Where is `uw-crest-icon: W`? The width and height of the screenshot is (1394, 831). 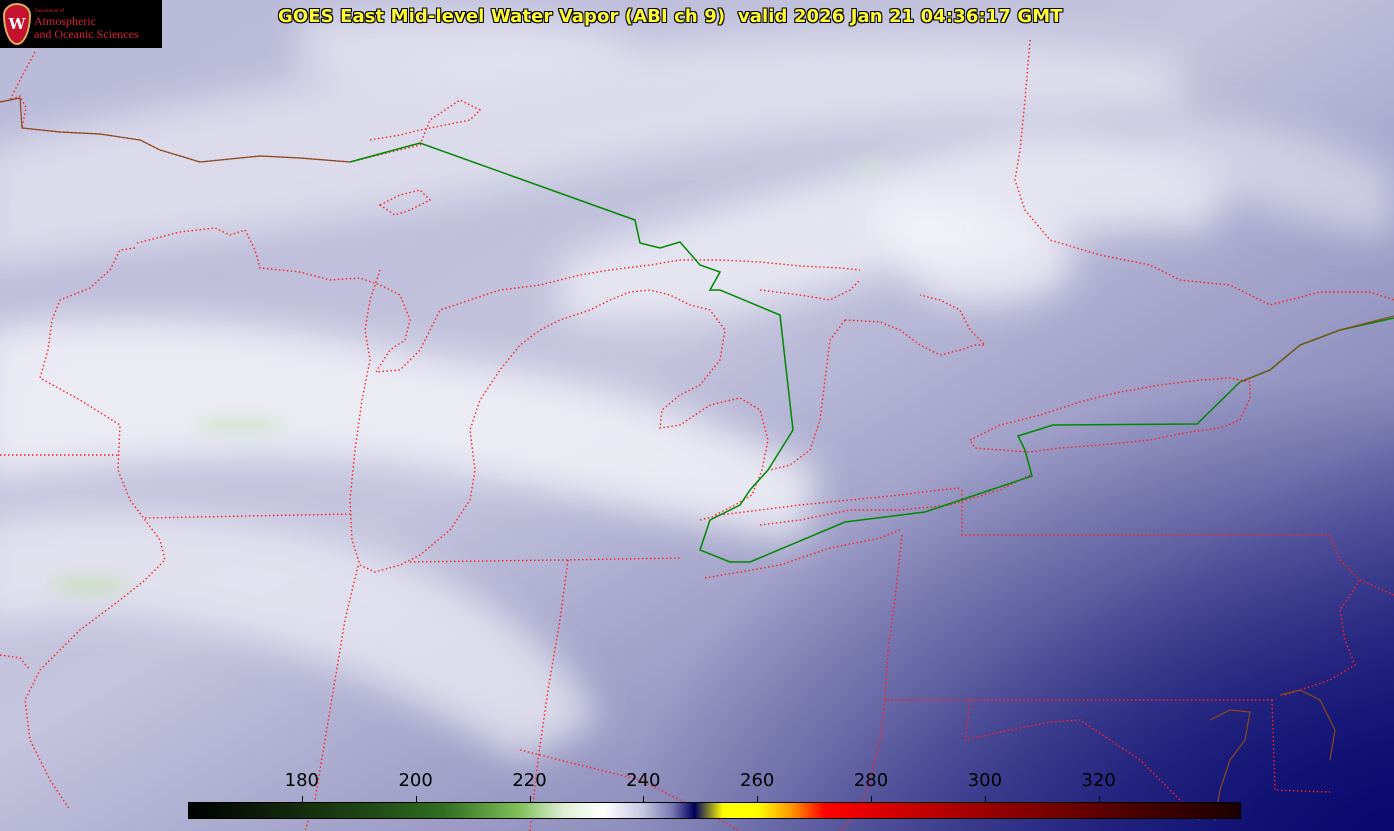
uw-crest-icon: W is located at coordinates (17, 24).